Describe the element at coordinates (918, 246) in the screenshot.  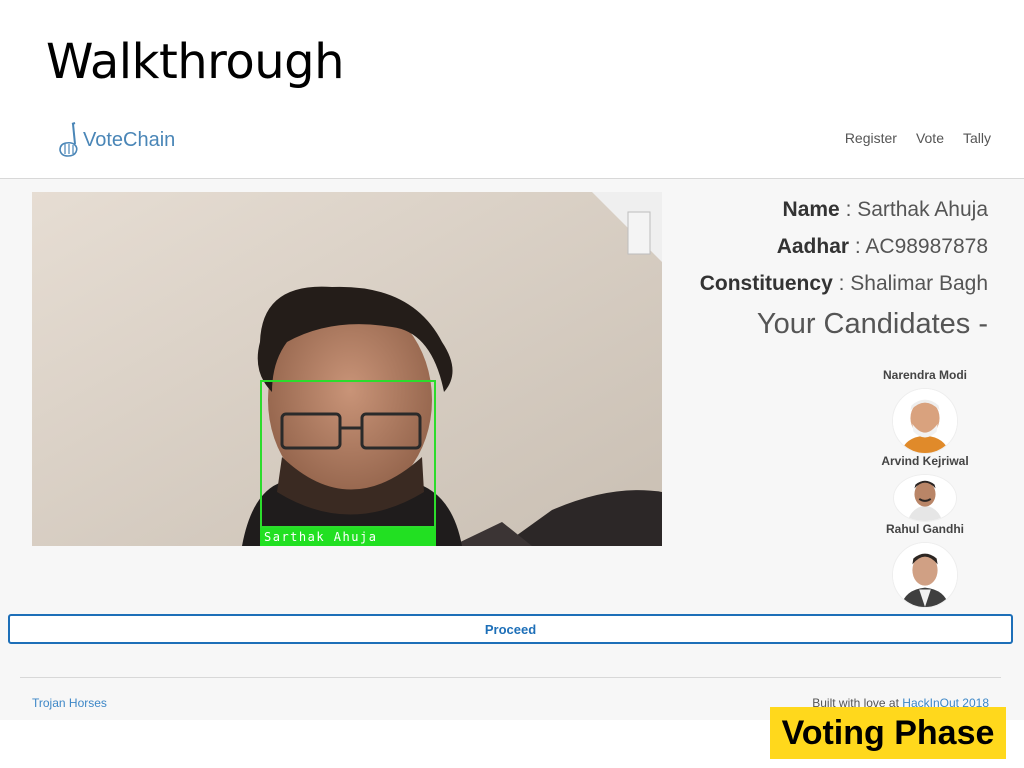
I see `voter-aadhar-value: : AC98987878` at that location.